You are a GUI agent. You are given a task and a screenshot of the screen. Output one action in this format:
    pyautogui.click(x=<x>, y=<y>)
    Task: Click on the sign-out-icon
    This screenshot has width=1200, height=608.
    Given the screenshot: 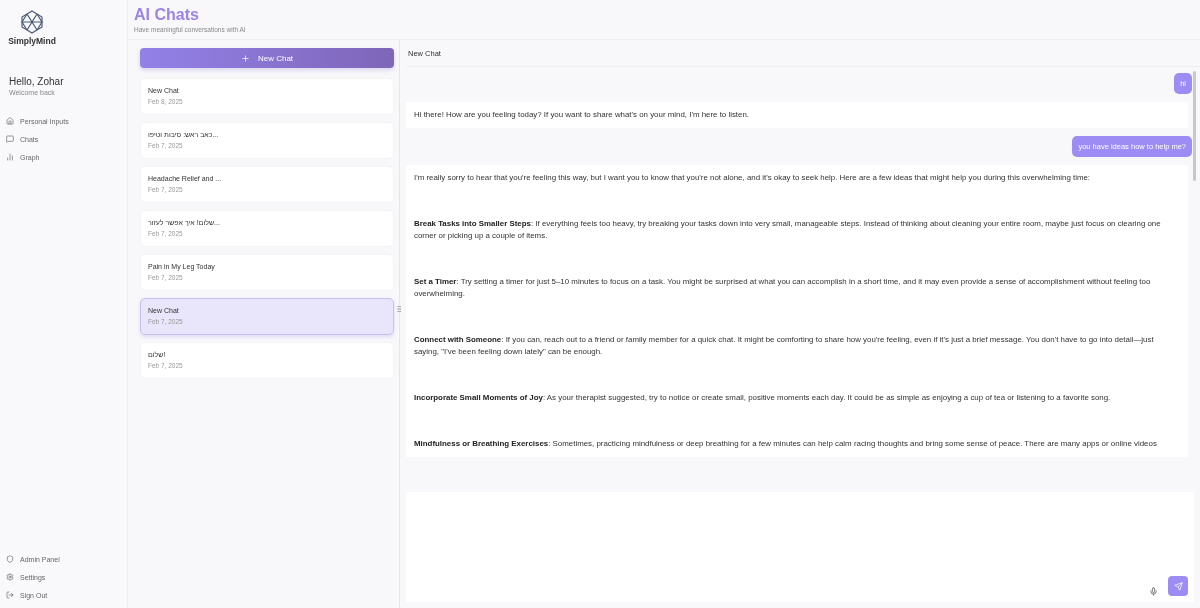 What is the action you would take?
    pyautogui.click(x=10, y=595)
    